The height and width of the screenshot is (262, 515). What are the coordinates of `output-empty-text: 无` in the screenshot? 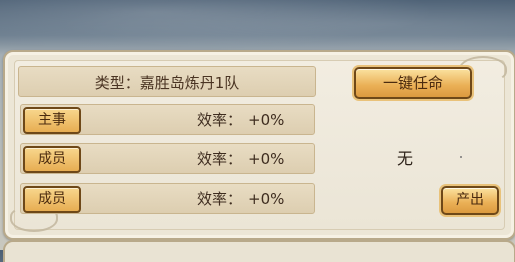 It's located at (405, 158).